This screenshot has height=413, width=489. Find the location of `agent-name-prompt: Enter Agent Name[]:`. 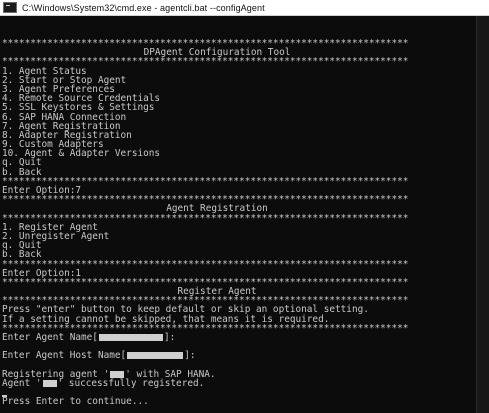

agent-name-prompt: Enter Agent Name[]: is located at coordinates (239, 337).